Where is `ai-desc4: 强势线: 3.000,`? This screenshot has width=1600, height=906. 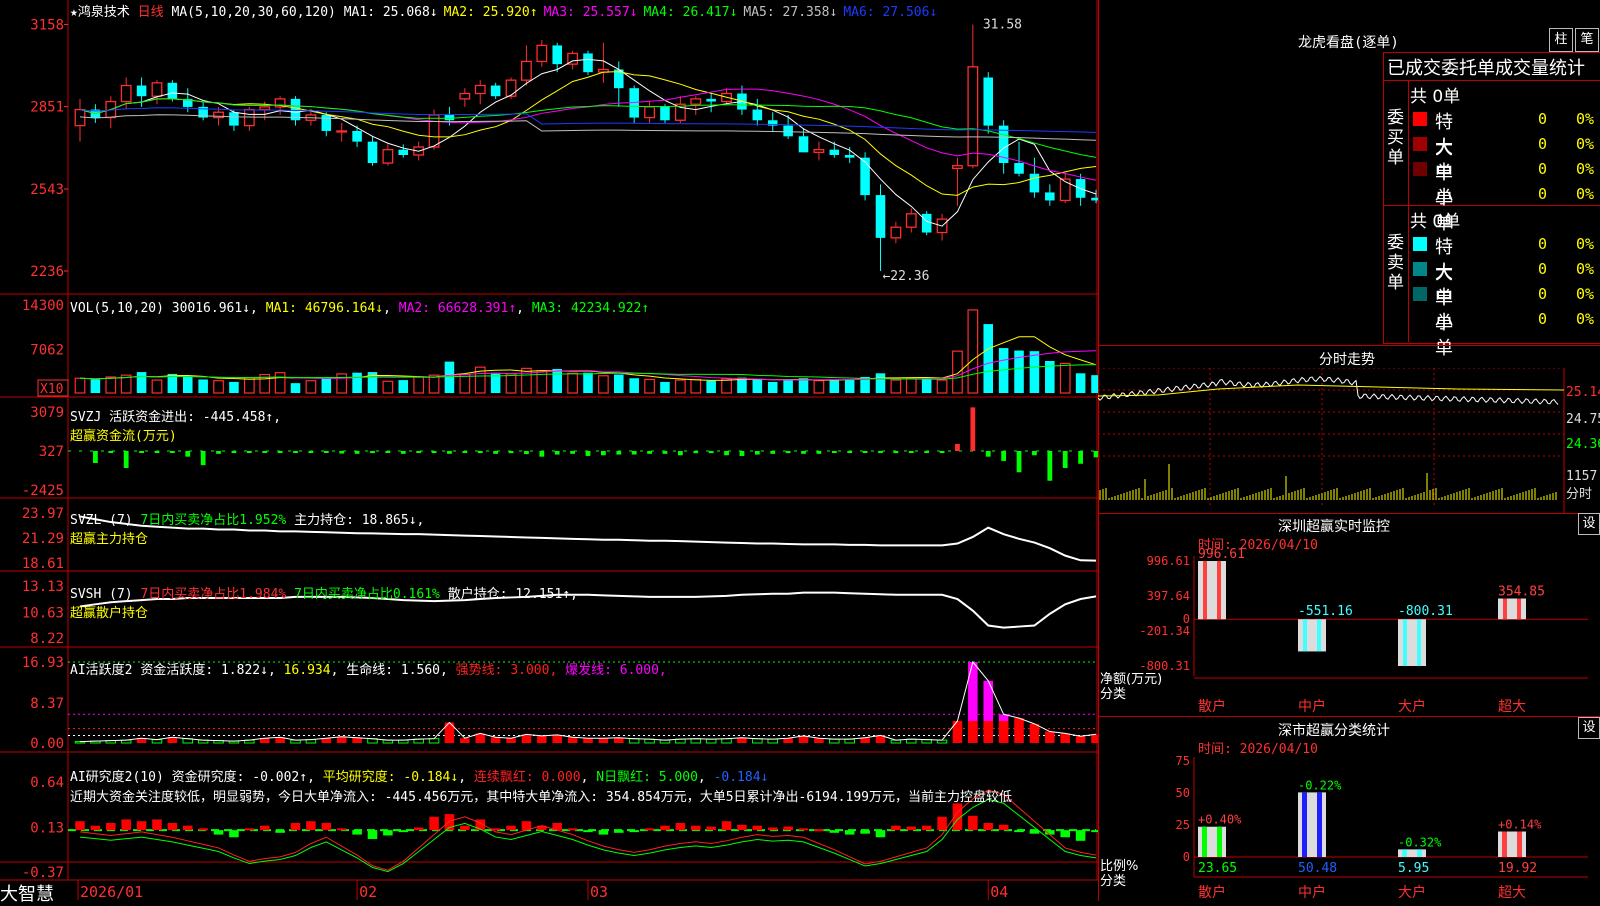 ai-desc4: 强势线: 3.000, is located at coordinates (506, 670).